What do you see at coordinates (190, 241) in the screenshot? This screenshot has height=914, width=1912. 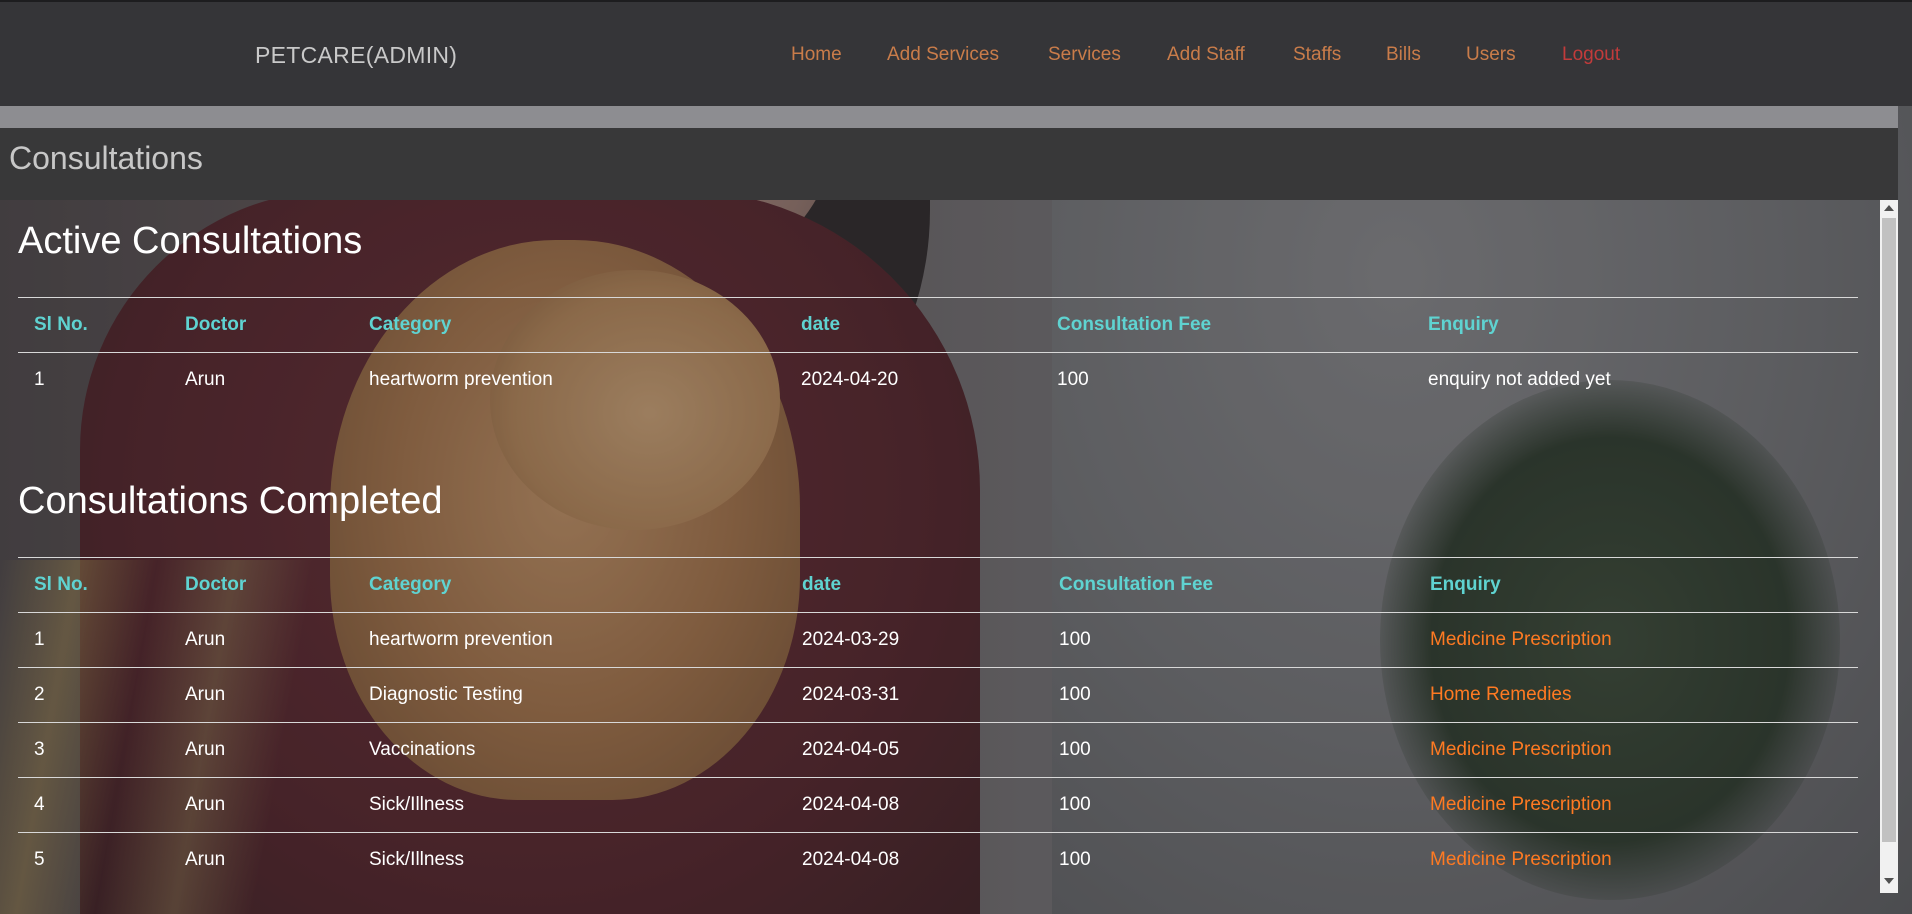 I see `active-consultations-heading: Active Consultations` at bounding box center [190, 241].